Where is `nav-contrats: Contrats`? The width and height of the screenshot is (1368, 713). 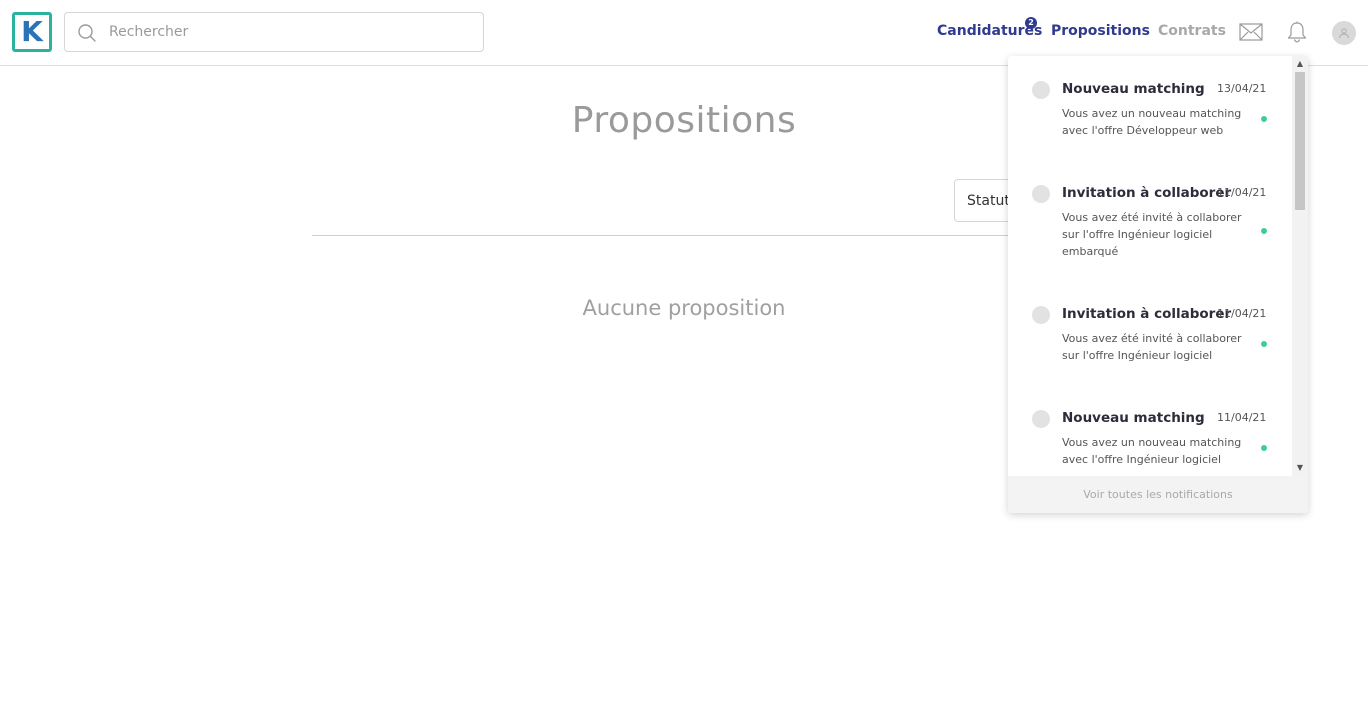
nav-contrats: Contrats is located at coordinates (1192, 31).